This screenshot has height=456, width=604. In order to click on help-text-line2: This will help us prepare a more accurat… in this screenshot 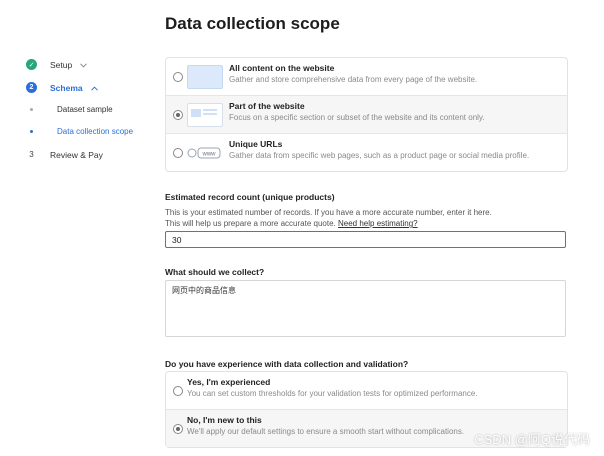, I will do `click(328, 223)`.